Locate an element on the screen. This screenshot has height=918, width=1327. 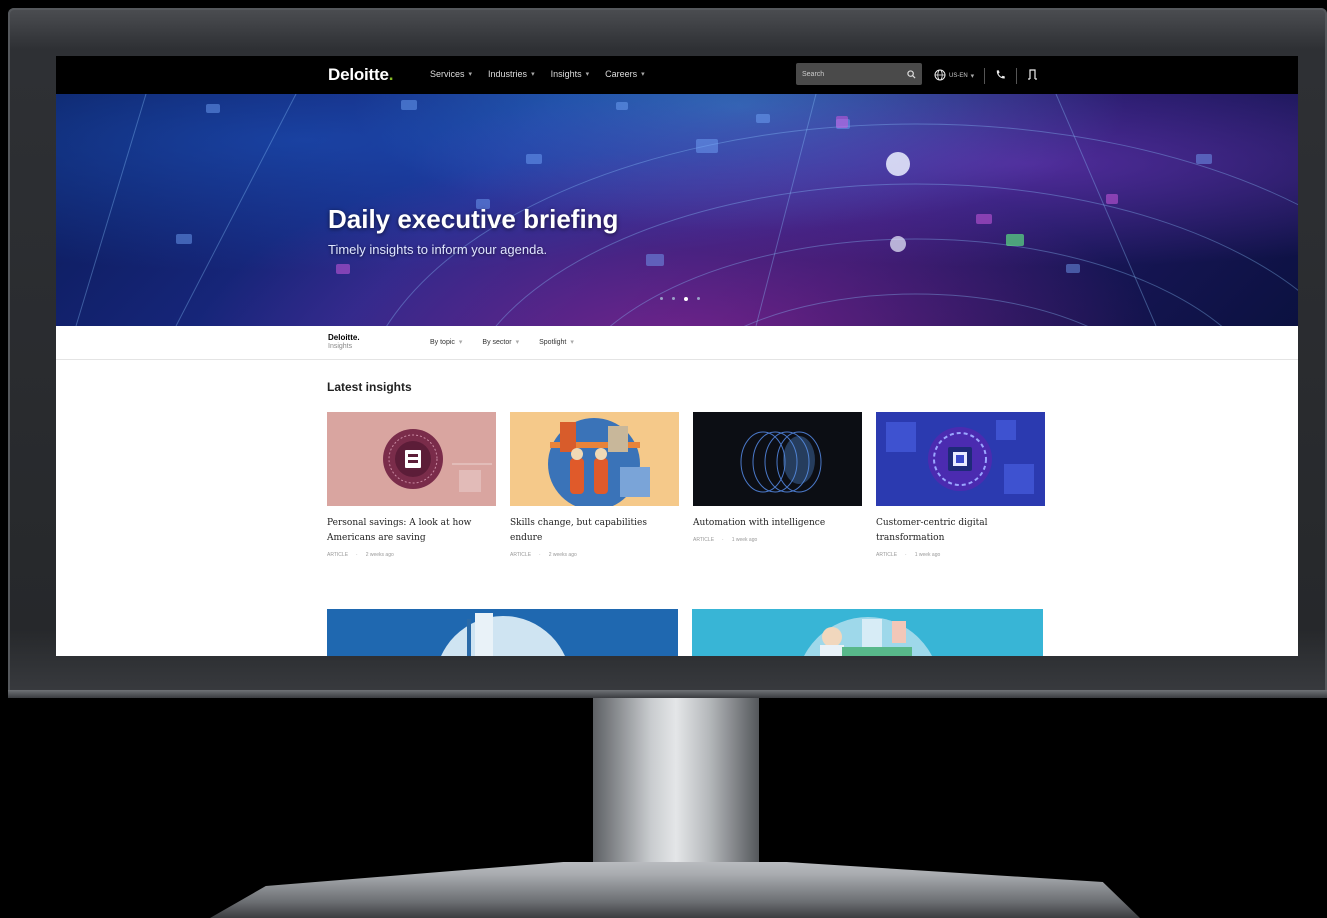
deloitte-insights-logo: Deloitte. Insights is located at coordinates (344, 342).